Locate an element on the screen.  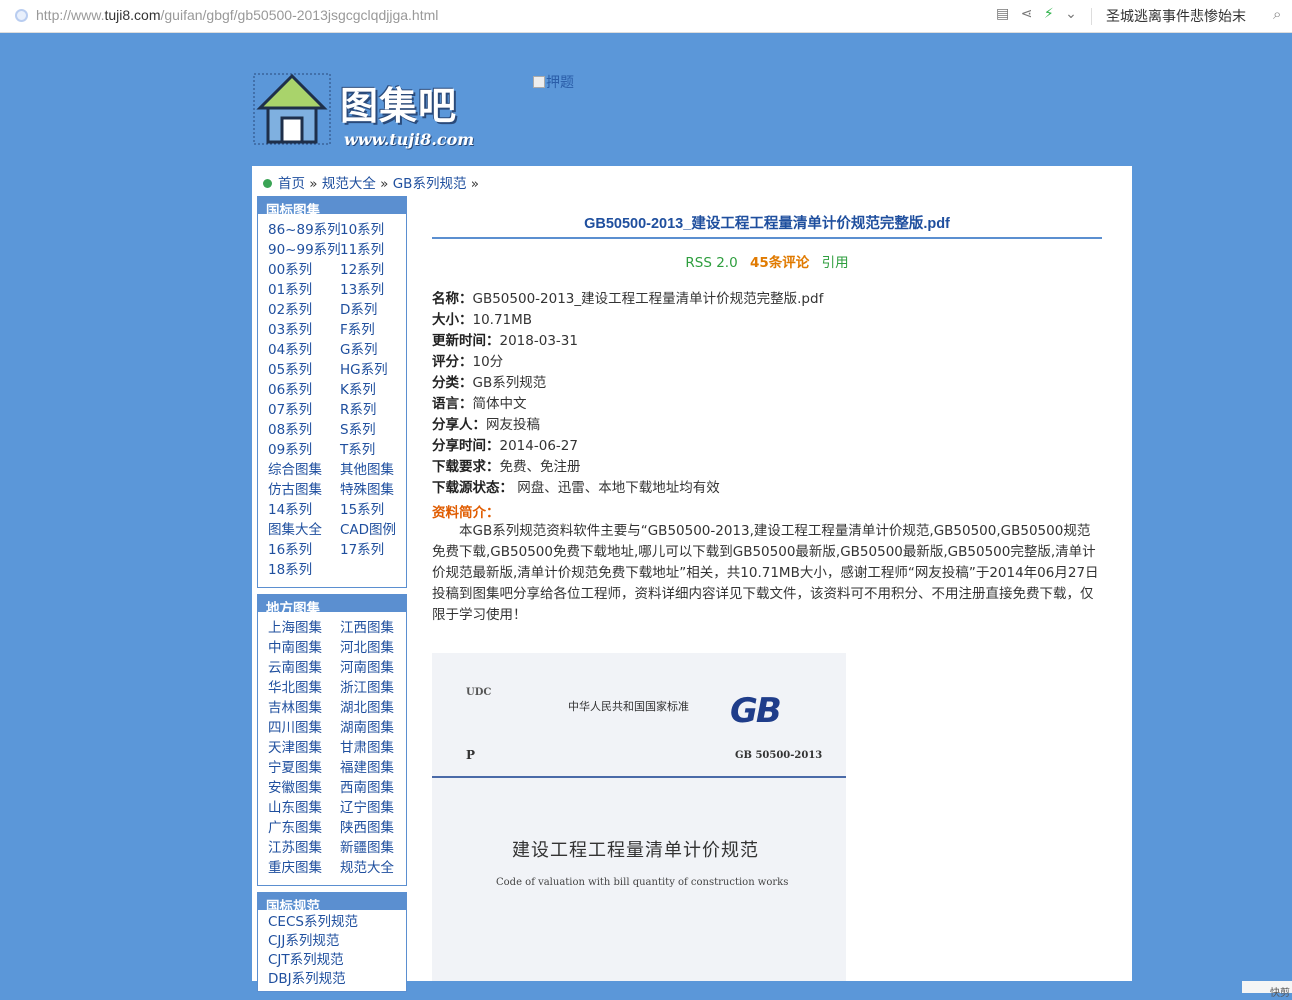
sidebar-link: 规范大全 is located at coordinates (376, 868).